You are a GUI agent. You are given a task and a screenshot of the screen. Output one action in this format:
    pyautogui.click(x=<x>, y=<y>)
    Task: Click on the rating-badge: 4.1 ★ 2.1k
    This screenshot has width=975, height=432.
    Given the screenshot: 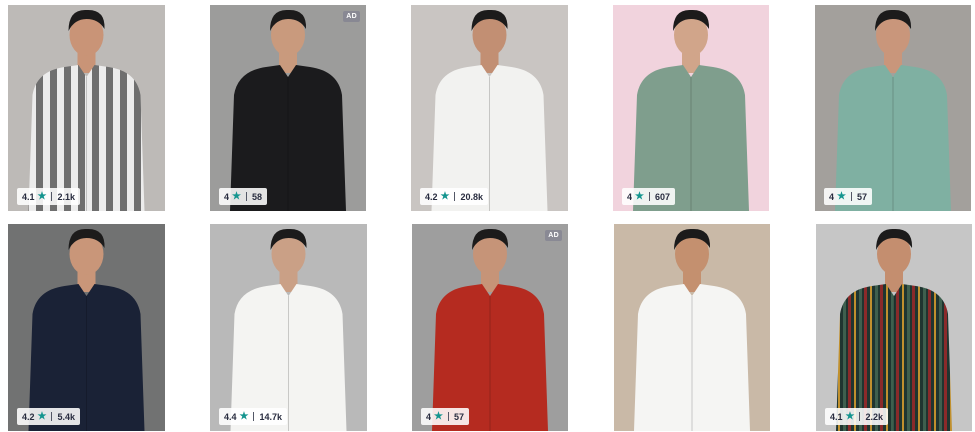 What is the action you would take?
    pyautogui.click(x=49, y=196)
    